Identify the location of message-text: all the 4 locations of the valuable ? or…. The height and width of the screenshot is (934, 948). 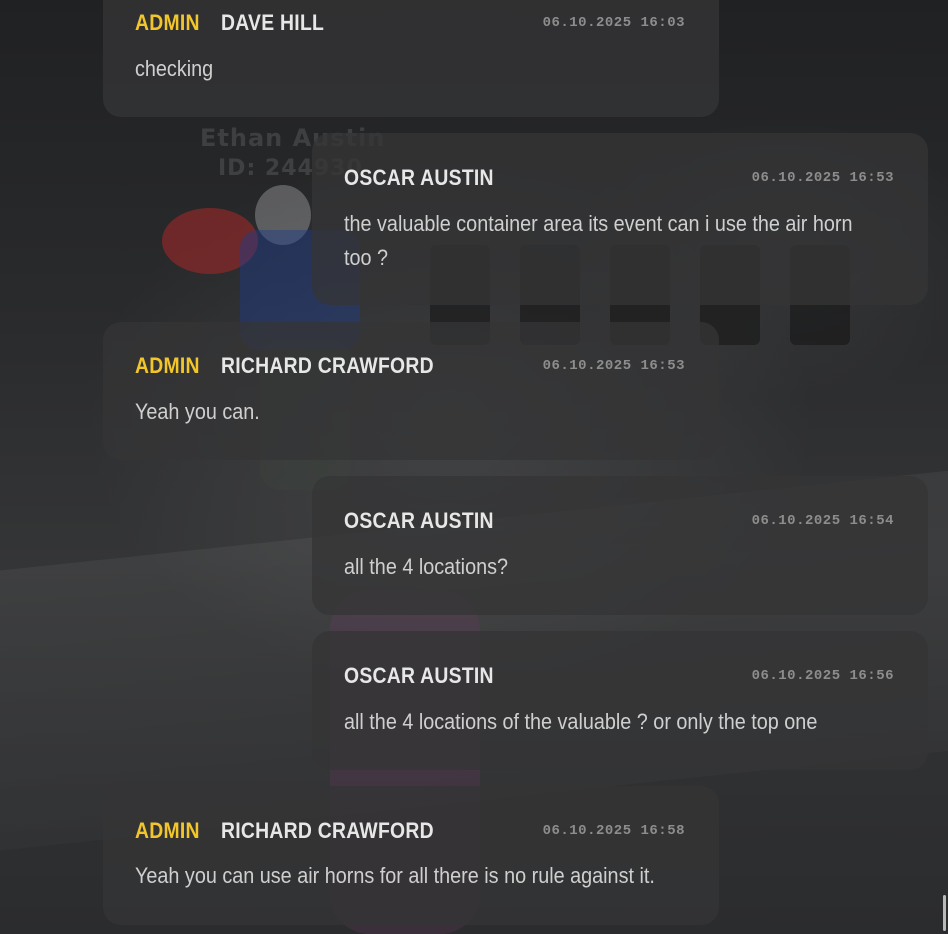
(581, 721).